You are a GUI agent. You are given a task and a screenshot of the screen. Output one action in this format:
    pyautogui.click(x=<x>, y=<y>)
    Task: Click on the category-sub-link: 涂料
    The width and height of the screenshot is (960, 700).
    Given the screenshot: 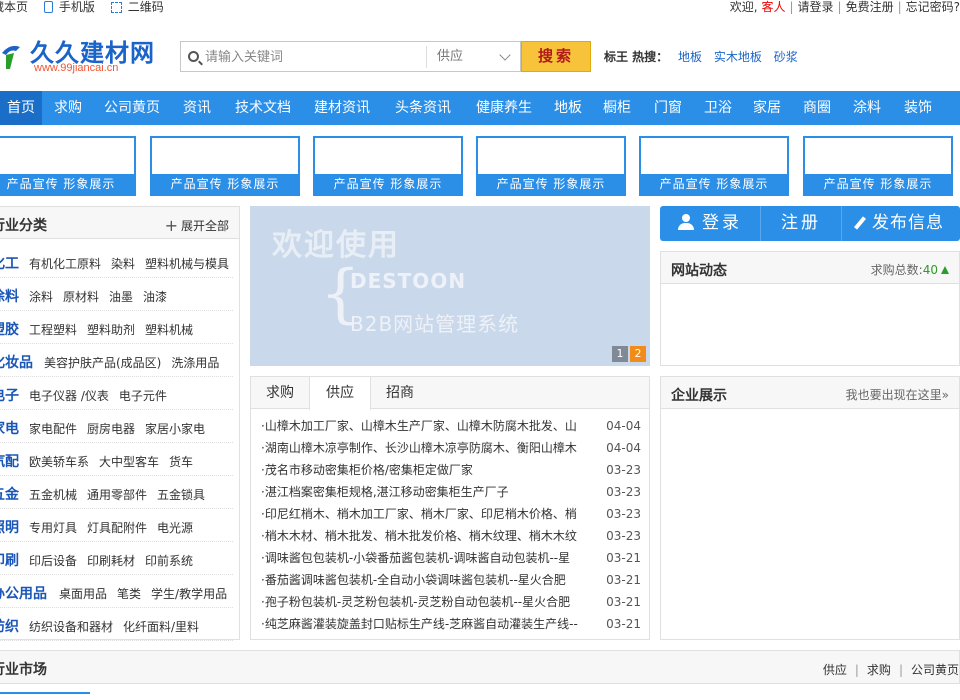 What is the action you would take?
    pyautogui.click(x=41, y=297)
    